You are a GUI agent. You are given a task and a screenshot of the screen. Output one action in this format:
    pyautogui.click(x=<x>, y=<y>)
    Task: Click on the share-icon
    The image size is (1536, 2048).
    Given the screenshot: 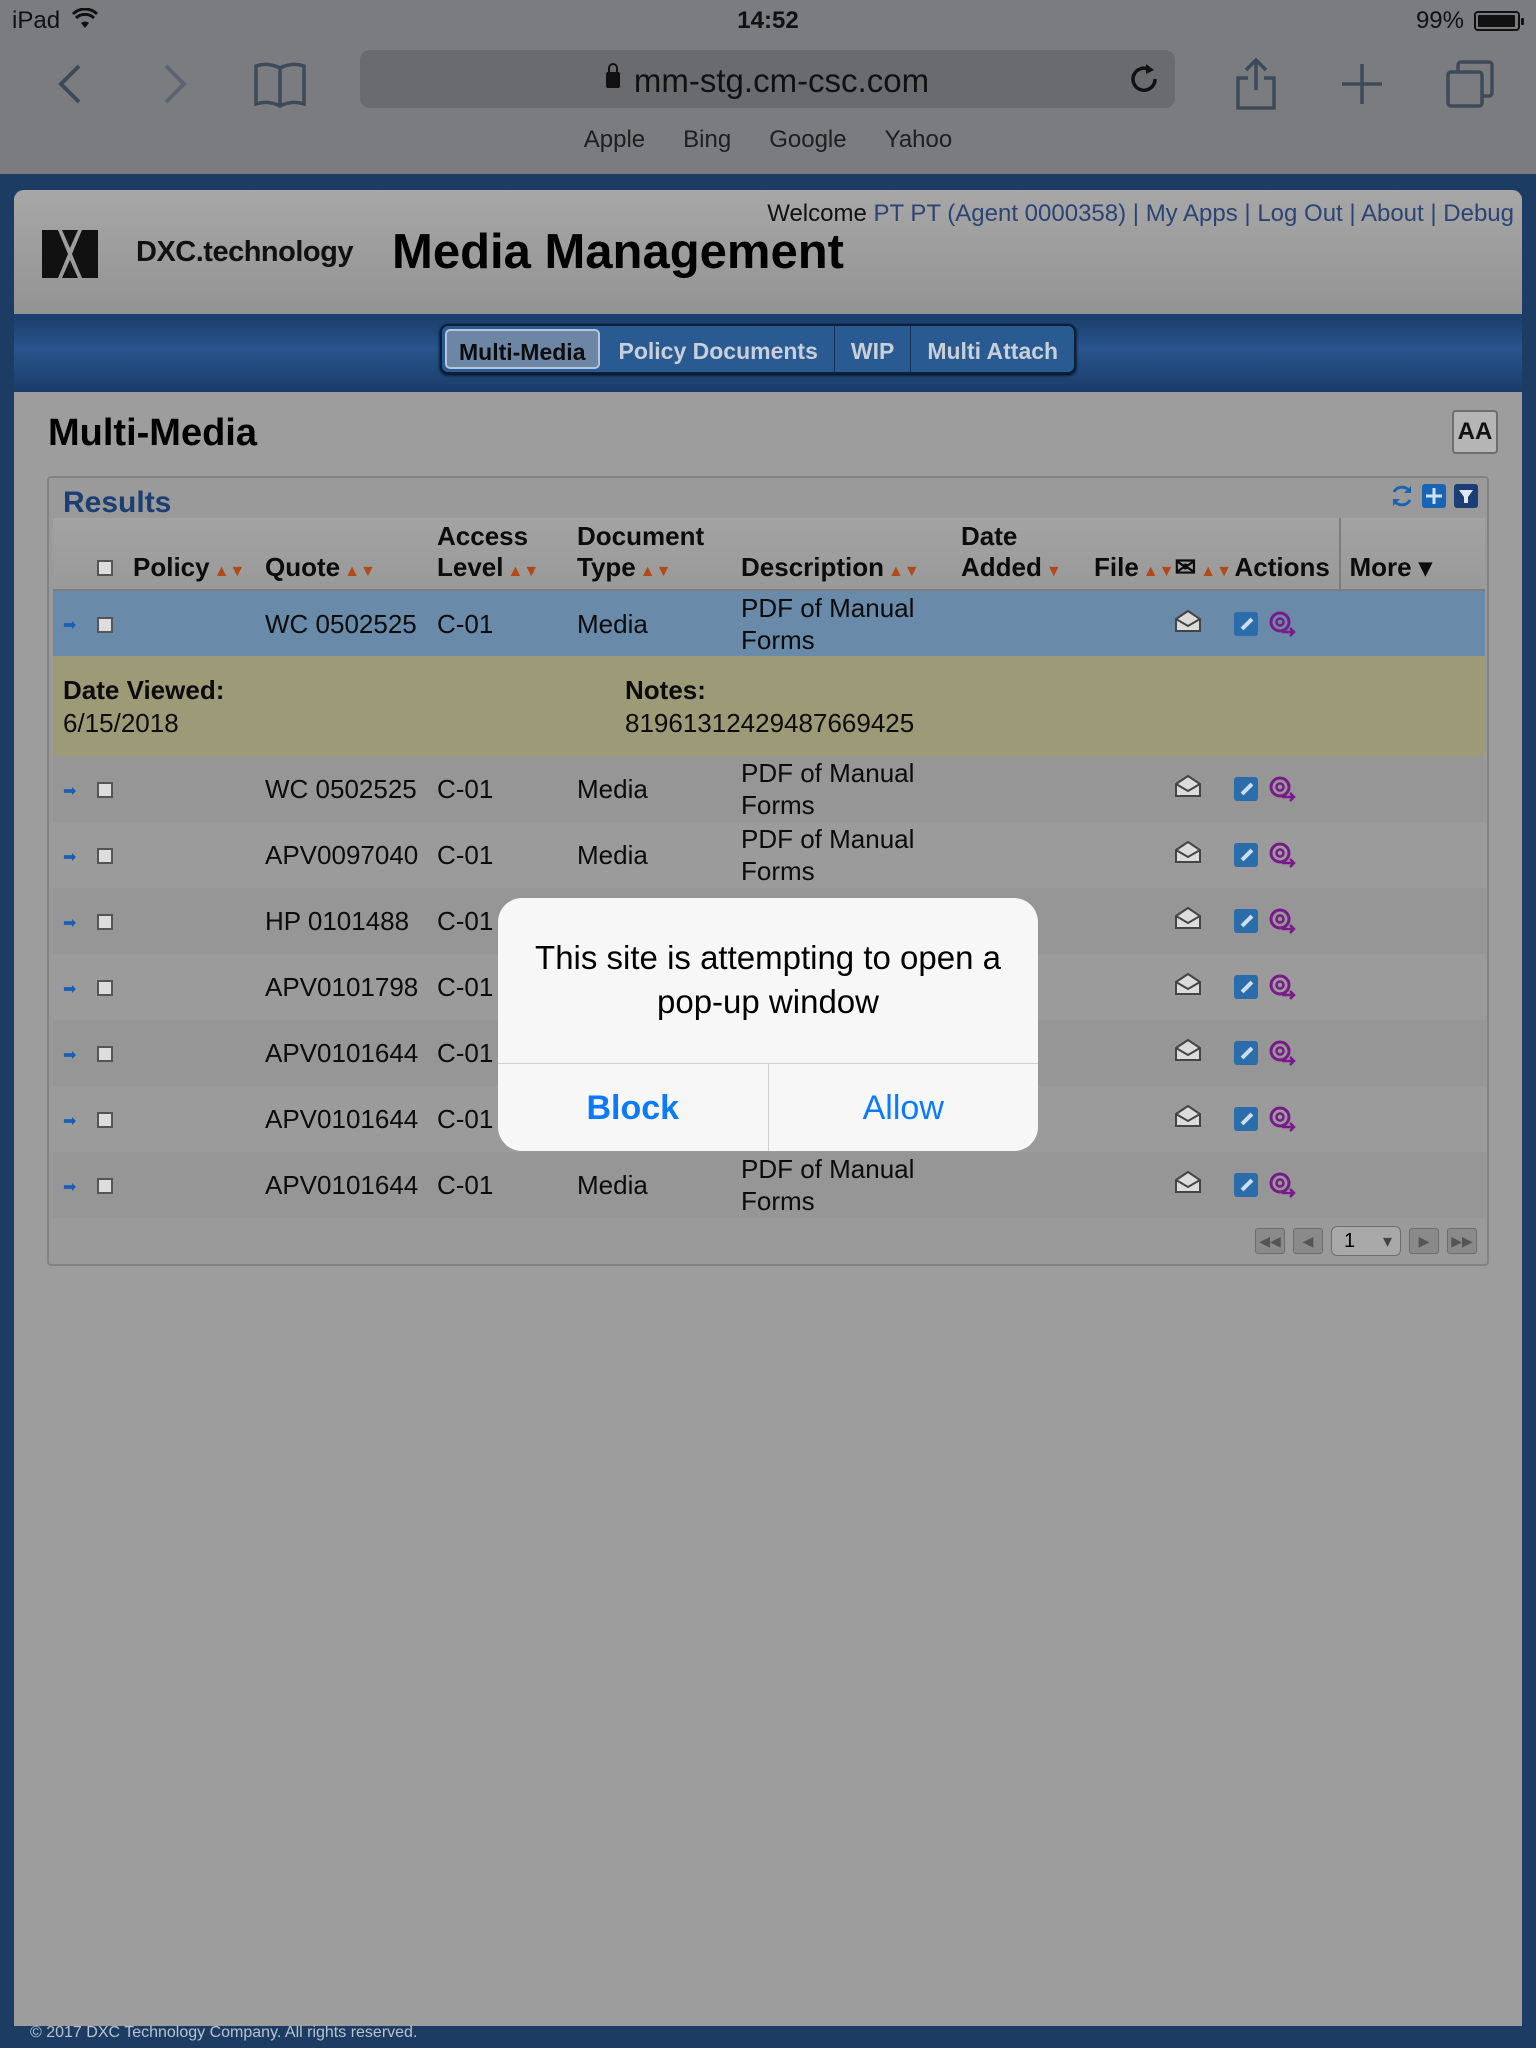 What is the action you would take?
    pyautogui.click(x=1256, y=84)
    